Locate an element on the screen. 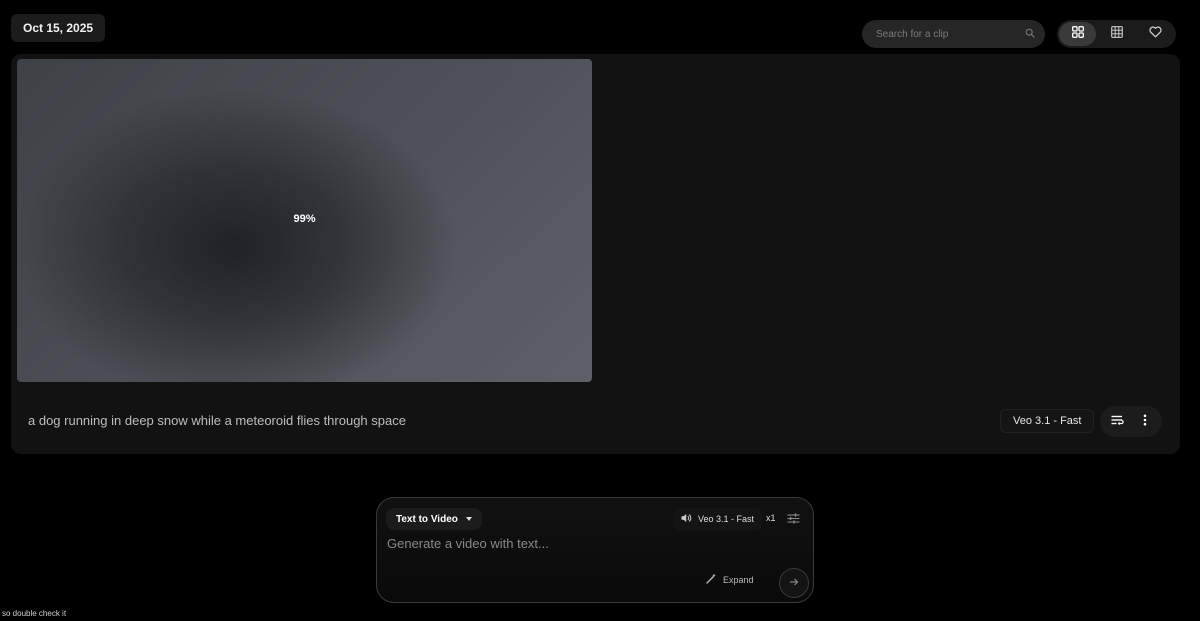  magic-wand-icon is located at coordinates (711, 579).